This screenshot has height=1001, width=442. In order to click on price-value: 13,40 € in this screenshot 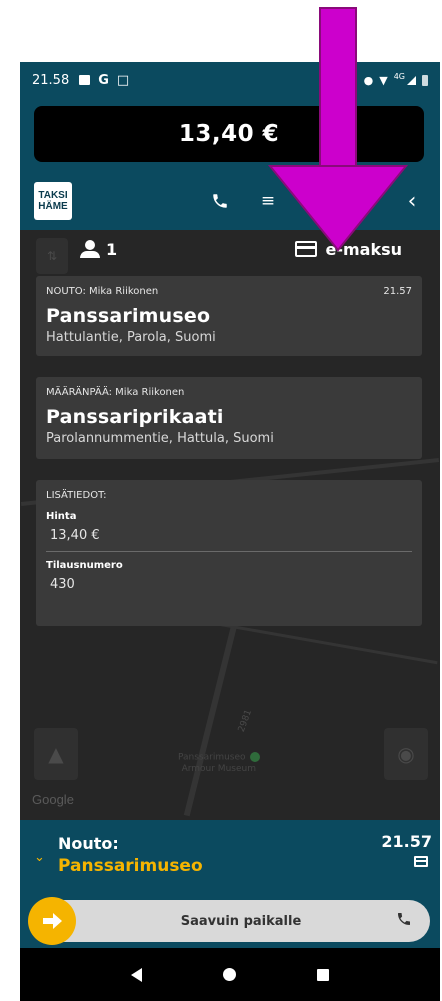, I will do `click(75, 535)`.